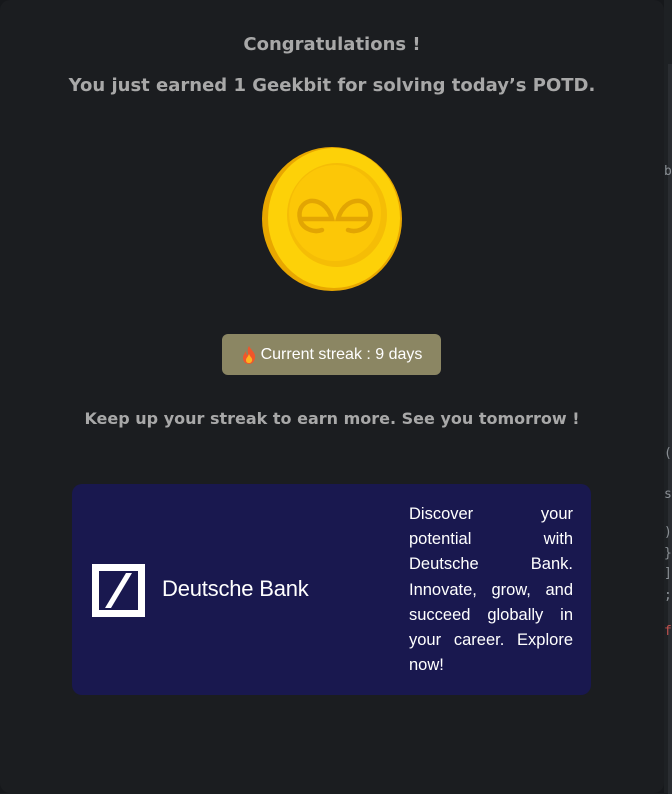 This screenshot has height=794, width=672. Describe the element at coordinates (668, 532) in the screenshot. I see `background-code-glyph: )` at that location.